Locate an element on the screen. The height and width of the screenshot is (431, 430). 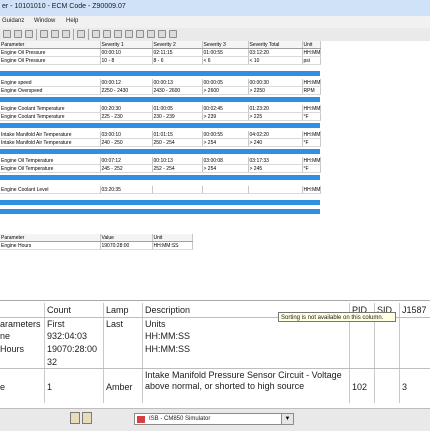
play-icon is located at coordinates (118, 34).